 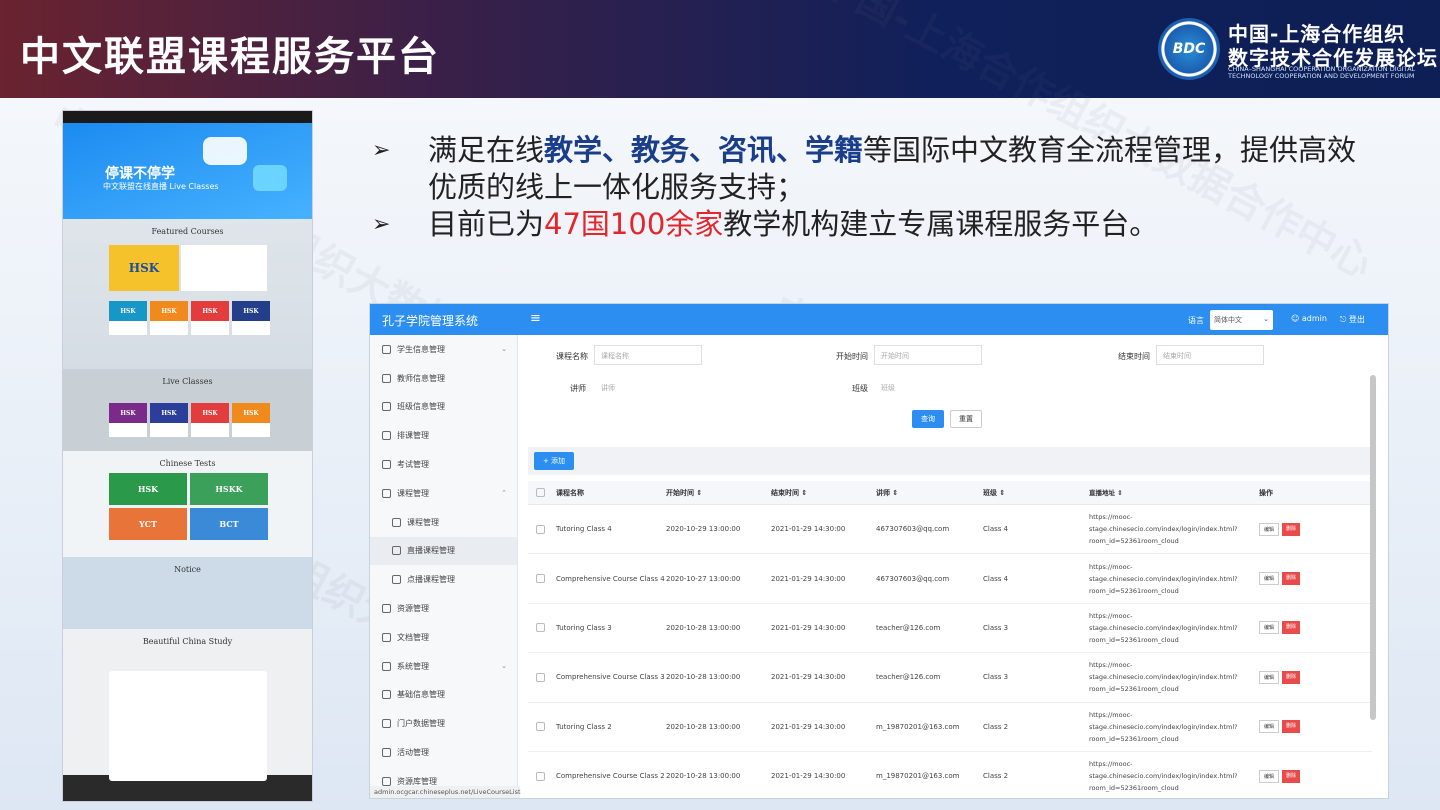 I want to click on sidebar-item: 系统管理 ⌄, so click(x=443, y=666).